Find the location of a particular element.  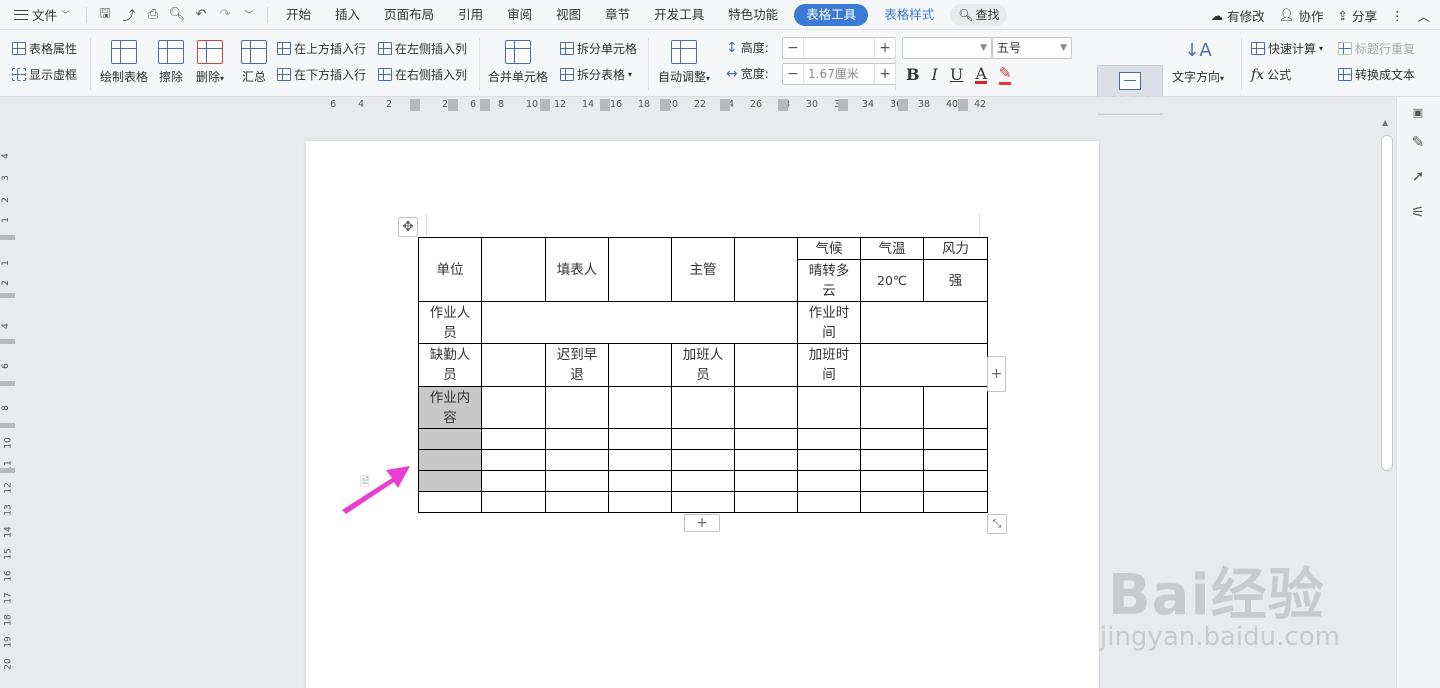

erase-button: 擦除 is located at coordinates (171, 62).